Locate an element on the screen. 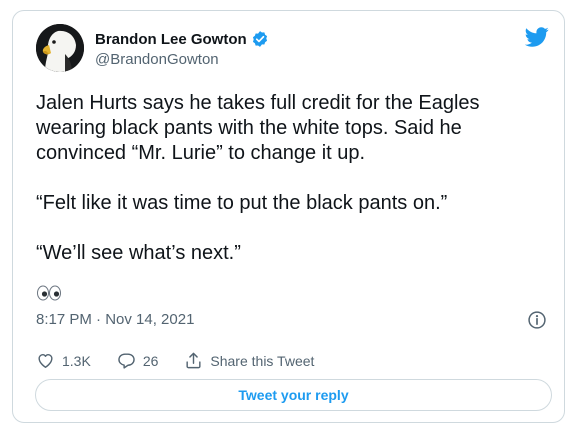 This screenshot has width=577, height=434. like-count: 1.3K is located at coordinates (76, 360).